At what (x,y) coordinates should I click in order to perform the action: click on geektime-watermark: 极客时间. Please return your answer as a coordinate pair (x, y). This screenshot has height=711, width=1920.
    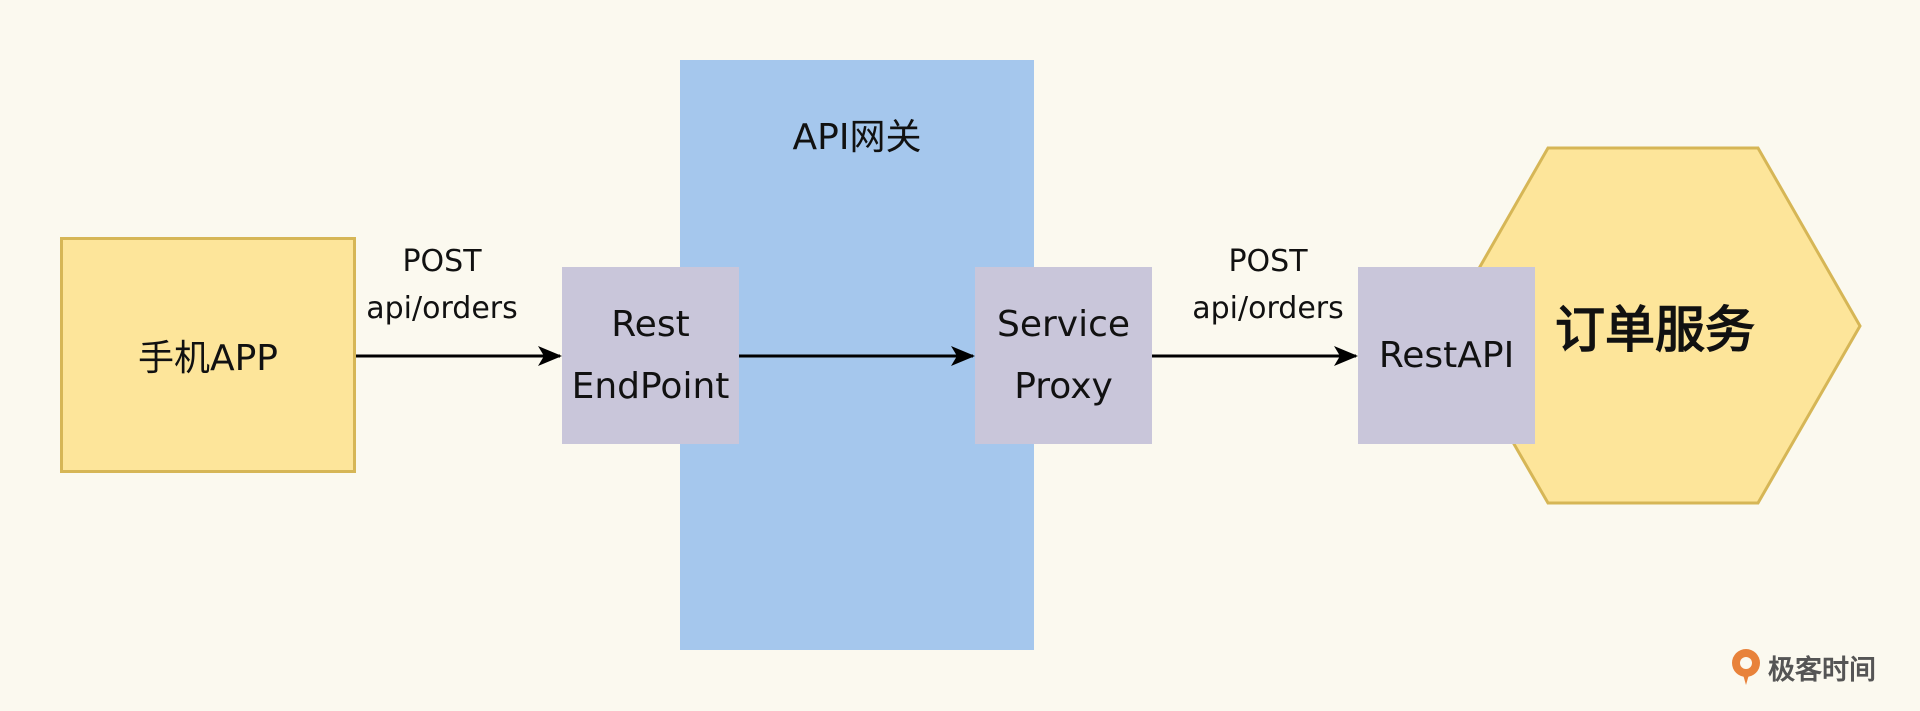
    Looking at the image, I should click on (1802, 667).